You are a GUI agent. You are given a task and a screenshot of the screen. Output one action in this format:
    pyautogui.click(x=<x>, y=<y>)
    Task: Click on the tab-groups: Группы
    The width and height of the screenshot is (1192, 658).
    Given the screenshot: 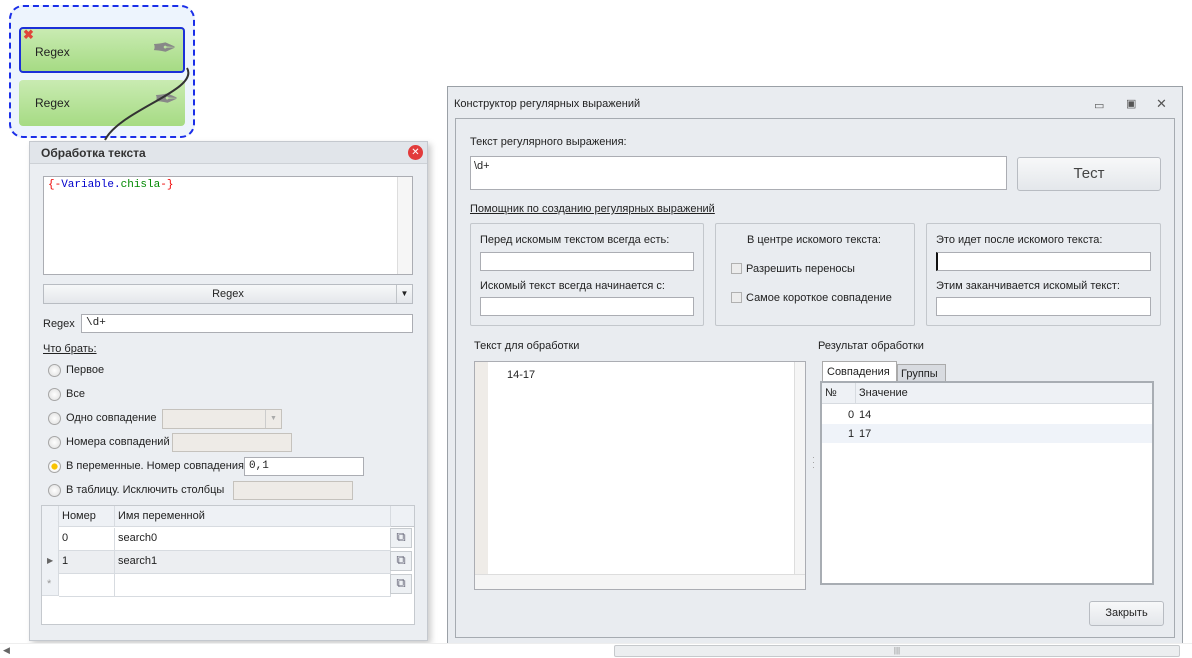 What is the action you would take?
    pyautogui.click(x=921, y=373)
    